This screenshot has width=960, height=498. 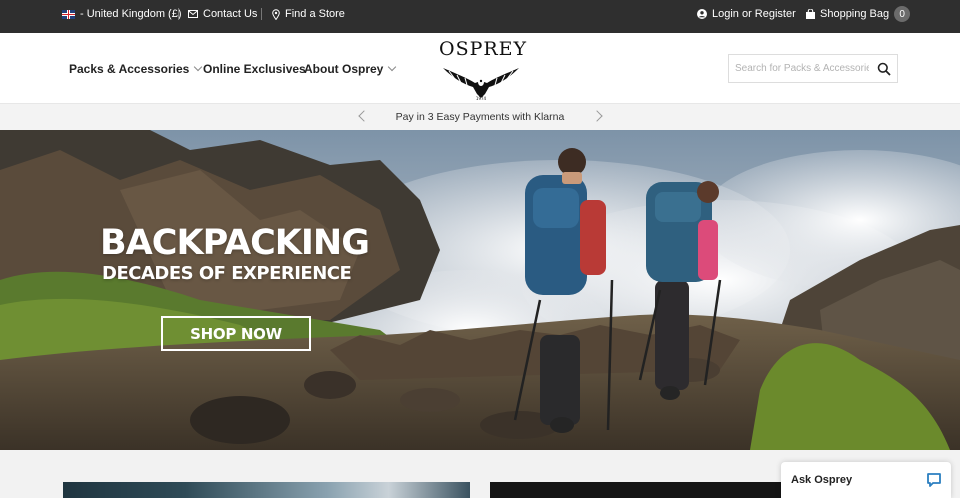 I want to click on shopping-bag-link: Shopping Bag 0, so click(x=858, y=14).